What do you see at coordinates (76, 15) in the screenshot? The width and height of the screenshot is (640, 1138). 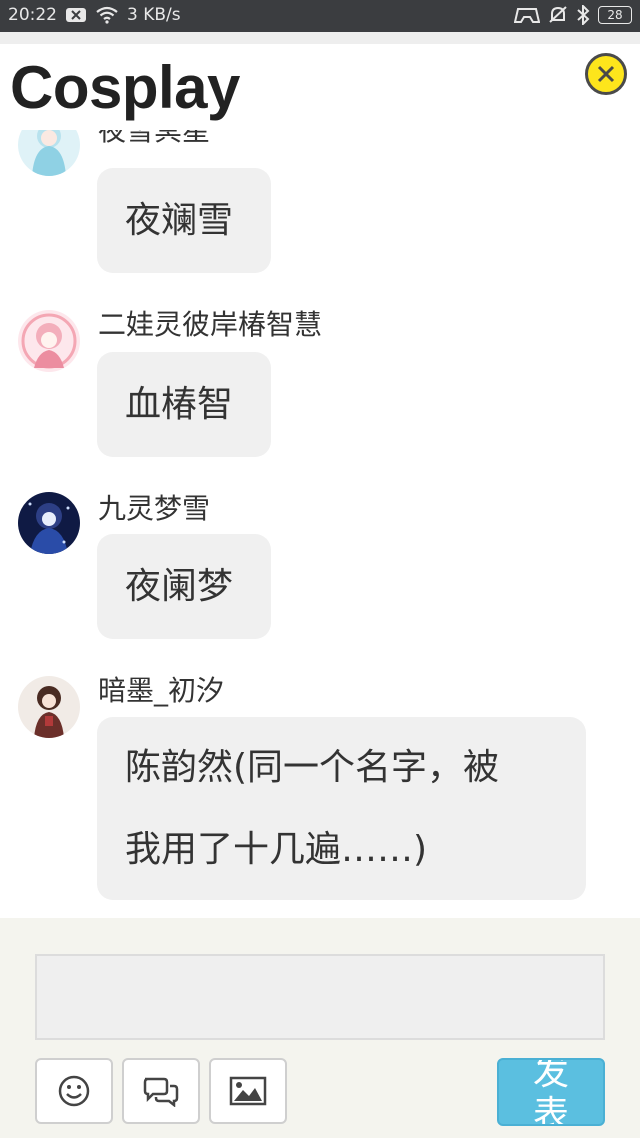 I see `notification-icon` at bounding box center [76, 15].